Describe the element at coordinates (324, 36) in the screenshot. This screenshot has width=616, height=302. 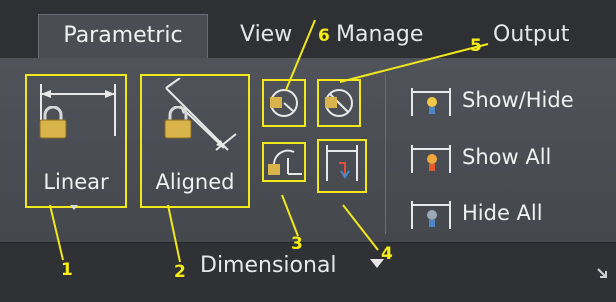
I see `annotation-number: 6` at that location.